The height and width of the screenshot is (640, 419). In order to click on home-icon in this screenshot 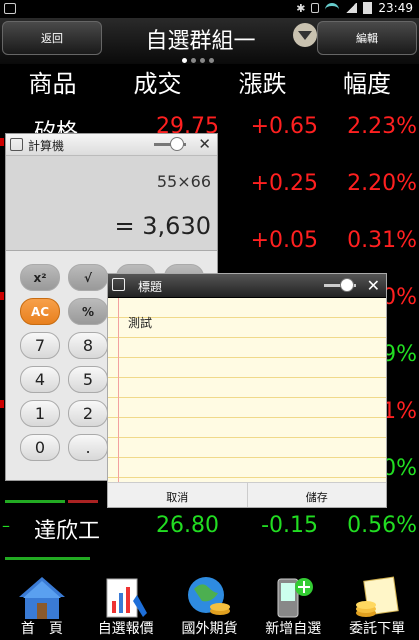, I will do `click(41, 598)`.